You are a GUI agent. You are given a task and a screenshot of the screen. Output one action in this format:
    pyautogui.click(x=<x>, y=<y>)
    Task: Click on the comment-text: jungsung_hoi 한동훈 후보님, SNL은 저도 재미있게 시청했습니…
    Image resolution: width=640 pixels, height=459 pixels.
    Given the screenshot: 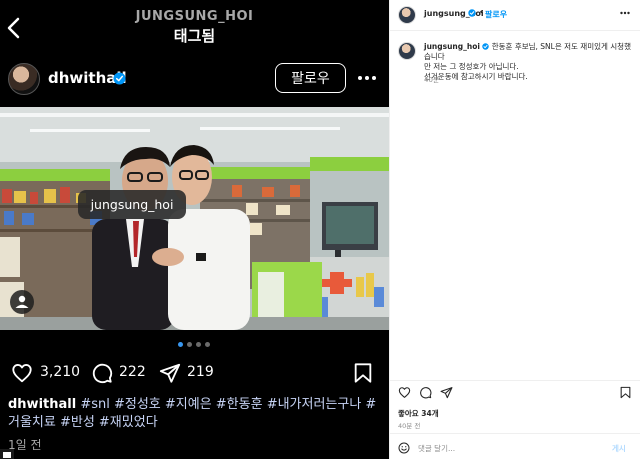 What is the action you would take?
    pyautogui.click(x=530, y=62)
    